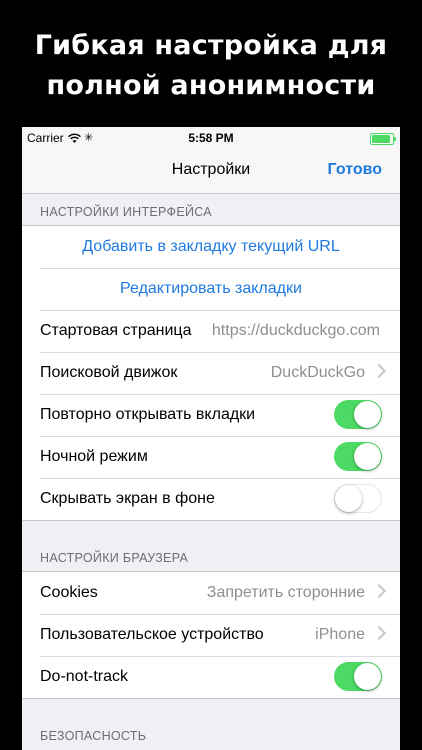 This screenshot has width=422, height=750. What do you see at coordinates (340, 634) in the screenshot?
I see `user-agent-value: iPhone` at bounding box center [340, 634].